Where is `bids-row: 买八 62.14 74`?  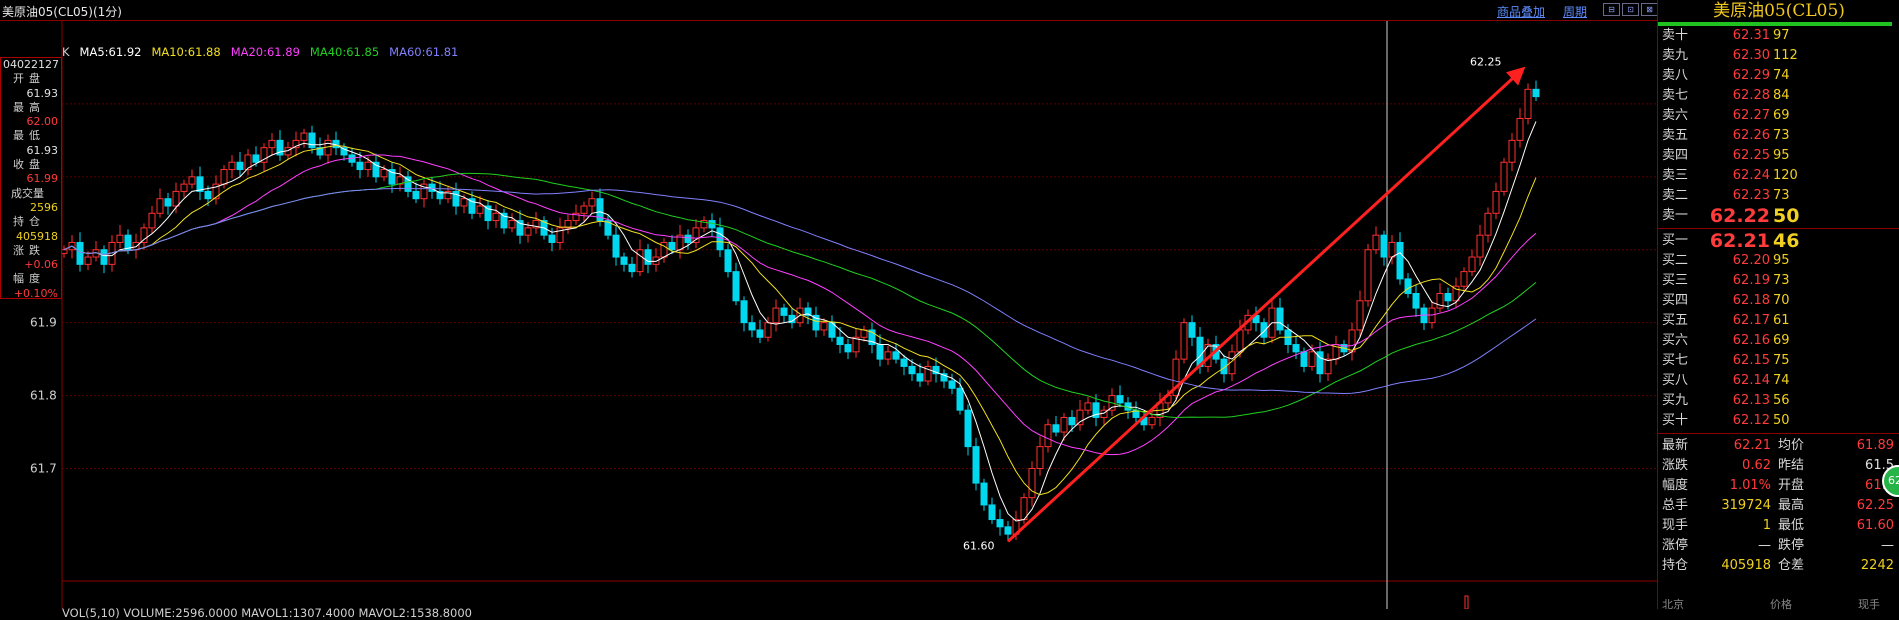 bids-row: 买八 62.14 74 is located at coordinates (1778, 381).